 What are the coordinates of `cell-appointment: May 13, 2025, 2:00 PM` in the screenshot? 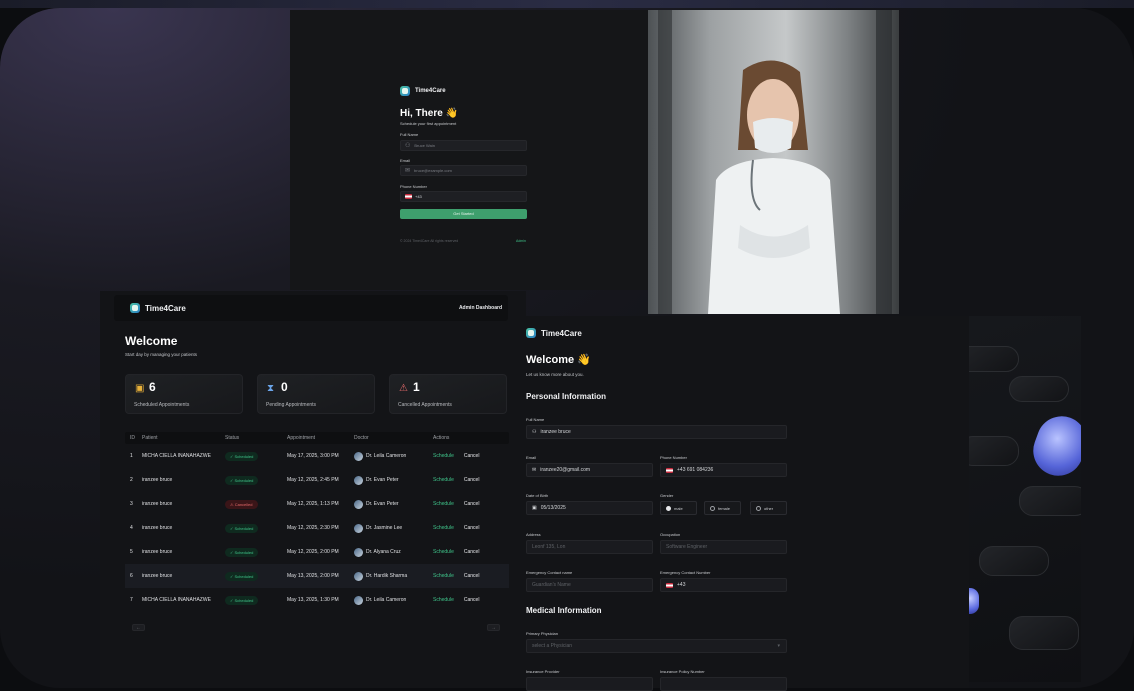 It's located at (313, 576).